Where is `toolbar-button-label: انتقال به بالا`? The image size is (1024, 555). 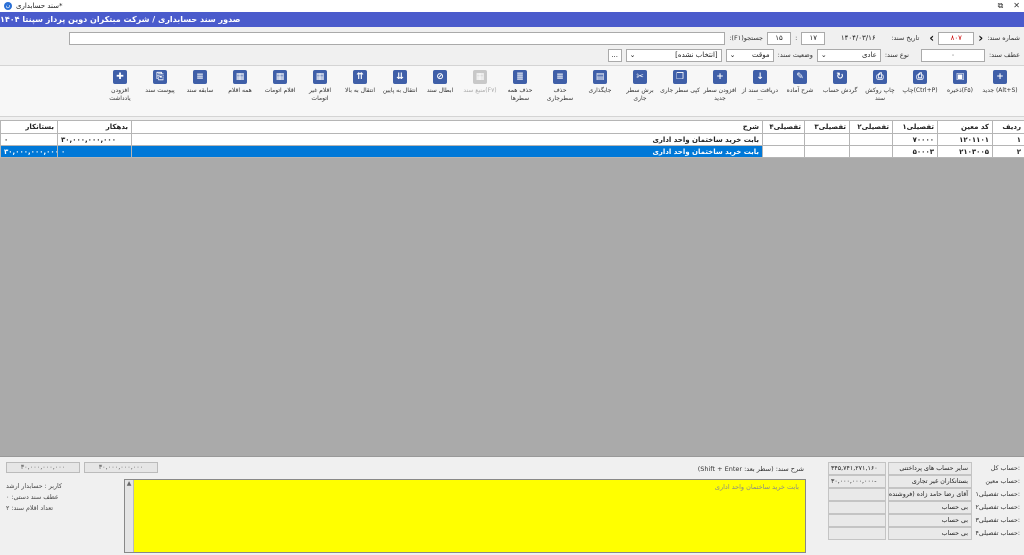
toolbar-button-label: انتقال به بالا is located at coordinates (360, 90).